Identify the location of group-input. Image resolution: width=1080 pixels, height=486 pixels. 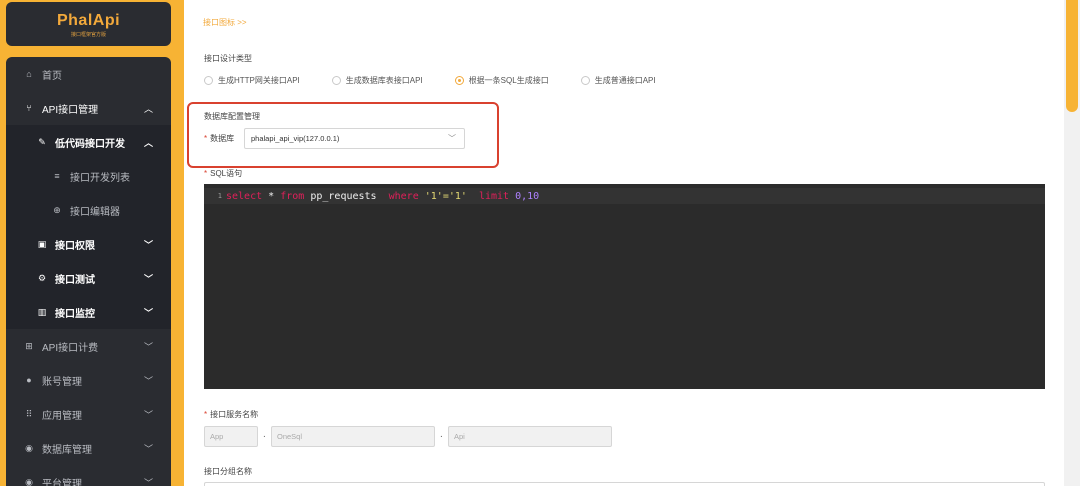
(624, 484).